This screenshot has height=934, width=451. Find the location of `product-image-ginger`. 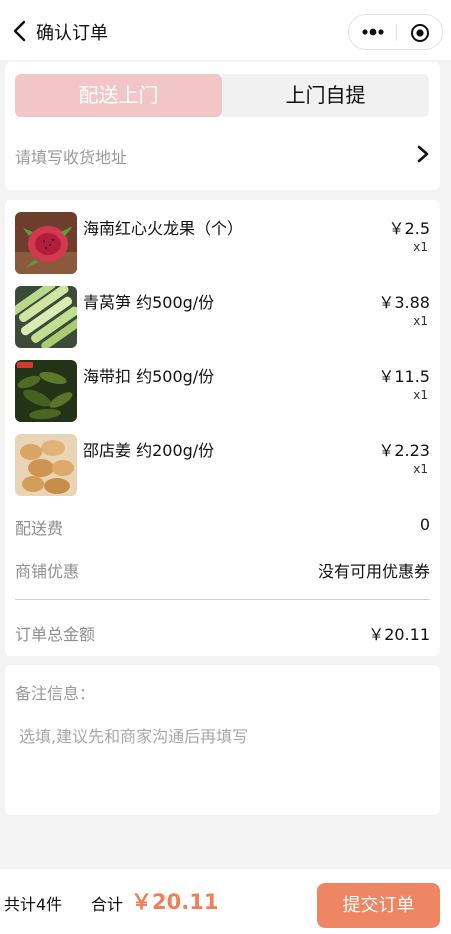

product-image-ginger is located at coordinates (46, 465).